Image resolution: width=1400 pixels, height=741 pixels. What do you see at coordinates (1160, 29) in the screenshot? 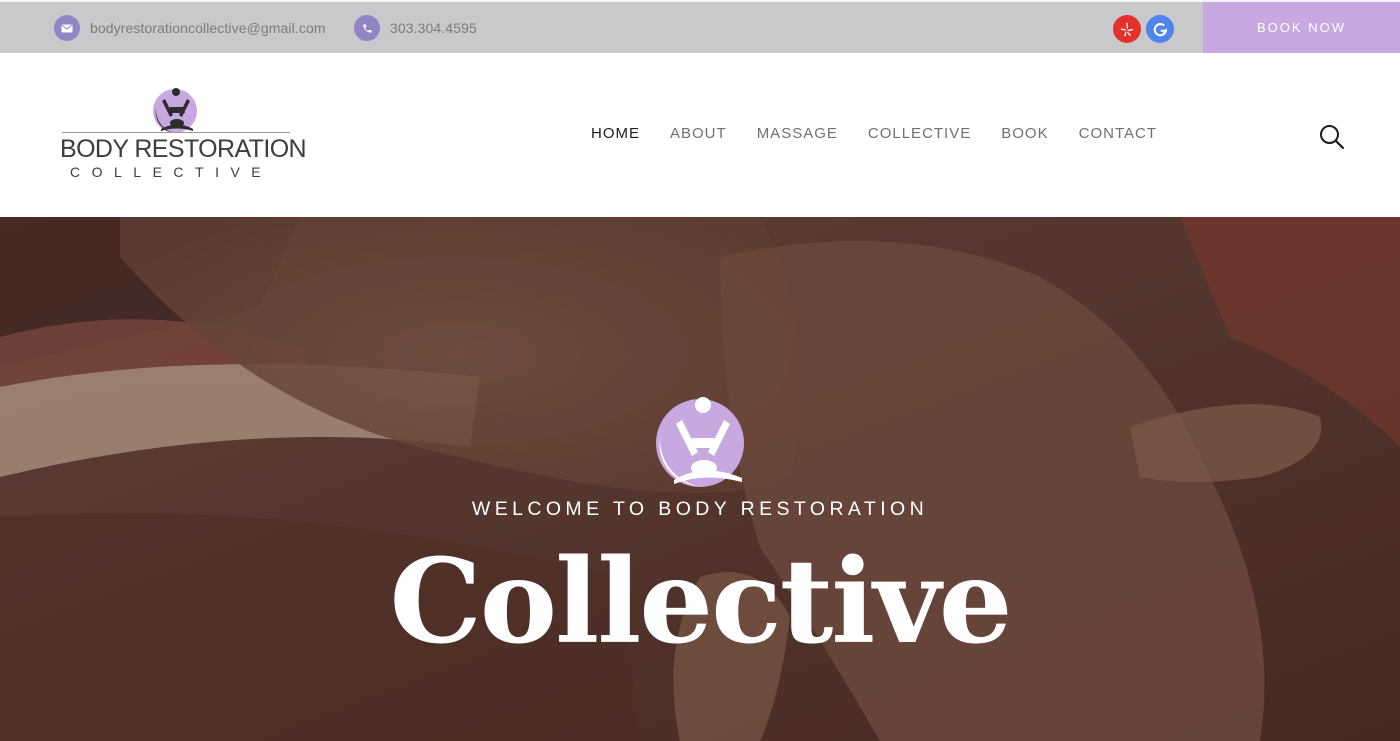
I see `google-icon` at bounding box center [1160, 29].